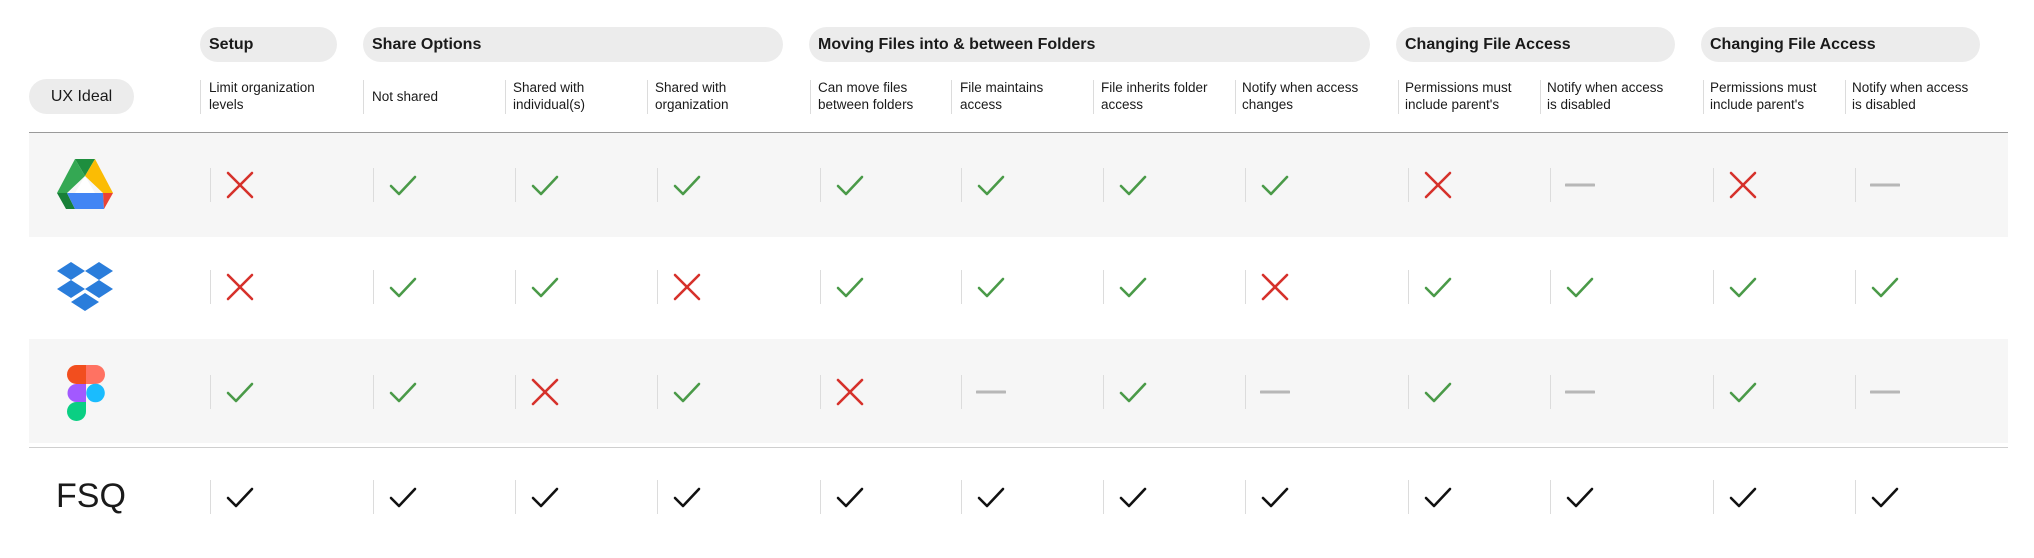 This screenshot has width=2034, height=558. I want to click on column-label-limit-org-levels: Limit organization levels, so click(262, 96).